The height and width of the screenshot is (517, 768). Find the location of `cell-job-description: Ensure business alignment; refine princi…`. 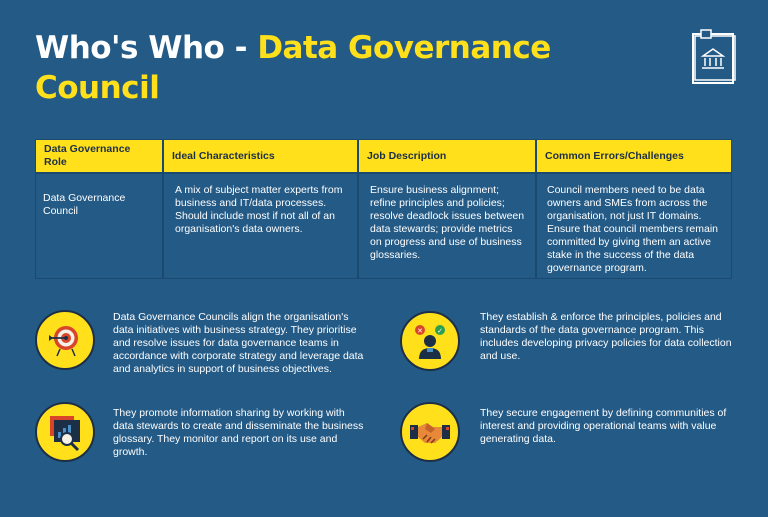

cell-job-description: Ensure business alignment; refine princi… is located at coordinates (447, 226).